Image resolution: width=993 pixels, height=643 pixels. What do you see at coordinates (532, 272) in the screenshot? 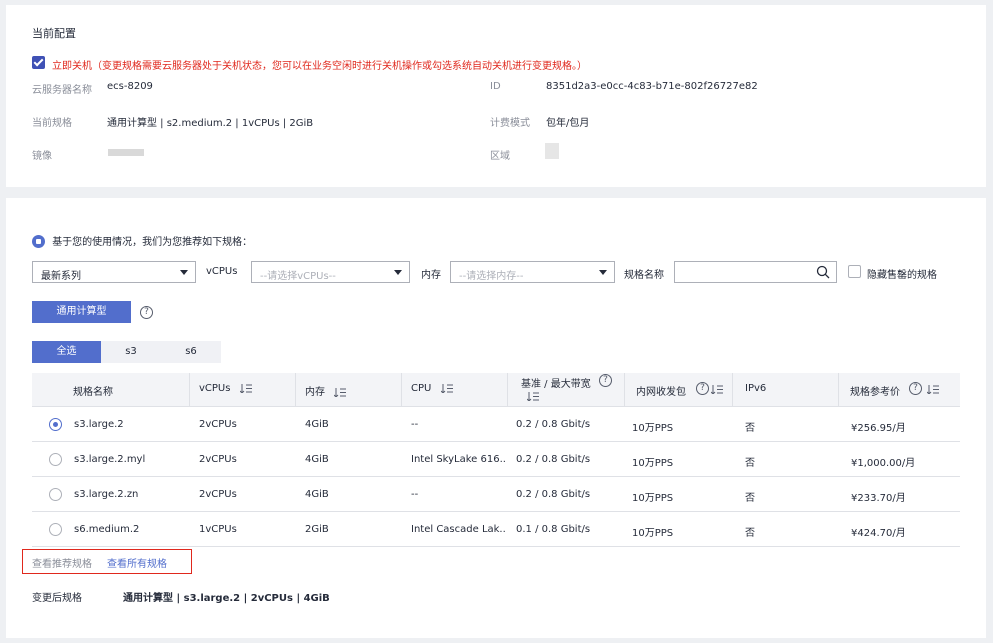
I see `memory-select: --请选择内存--` at bounding box center [532, 272].